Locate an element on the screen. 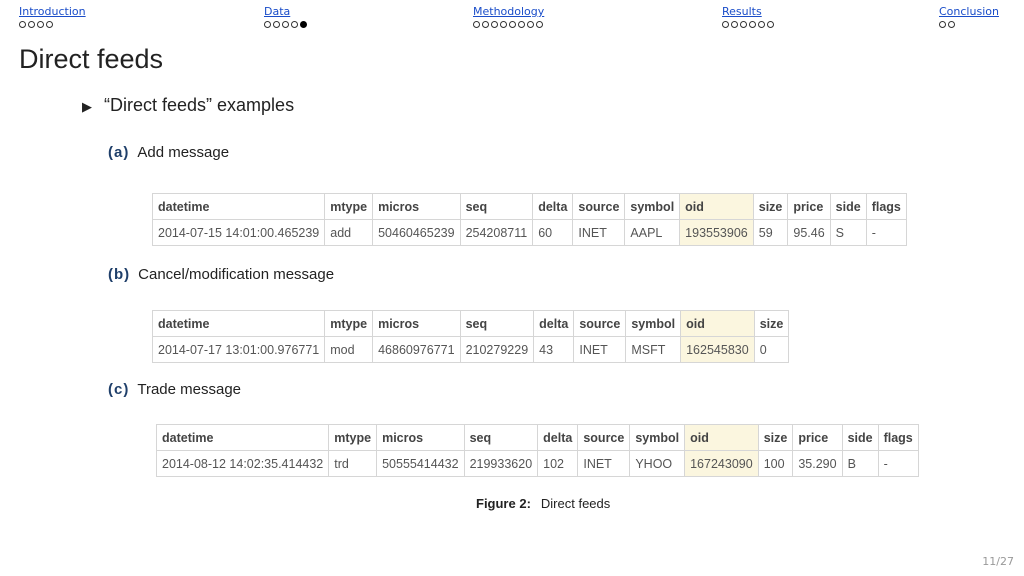 Image resolution: width=1024 pixels, height=576 pixels. figure-caption: Figure 2: Direct feeds is located at coordinates (543, 503).